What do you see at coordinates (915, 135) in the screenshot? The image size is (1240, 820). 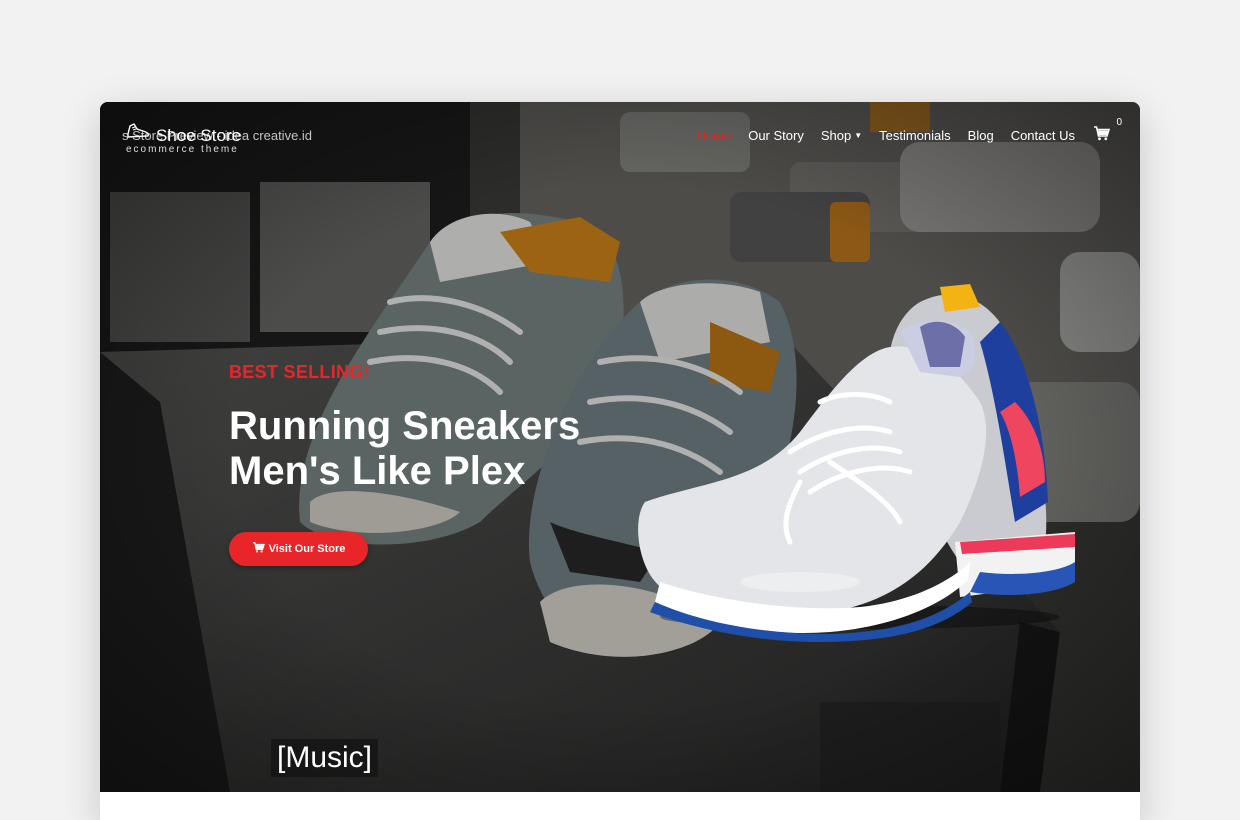 I see `nav-item-testimonials: Testimonials` at bounding box center [915, 135].